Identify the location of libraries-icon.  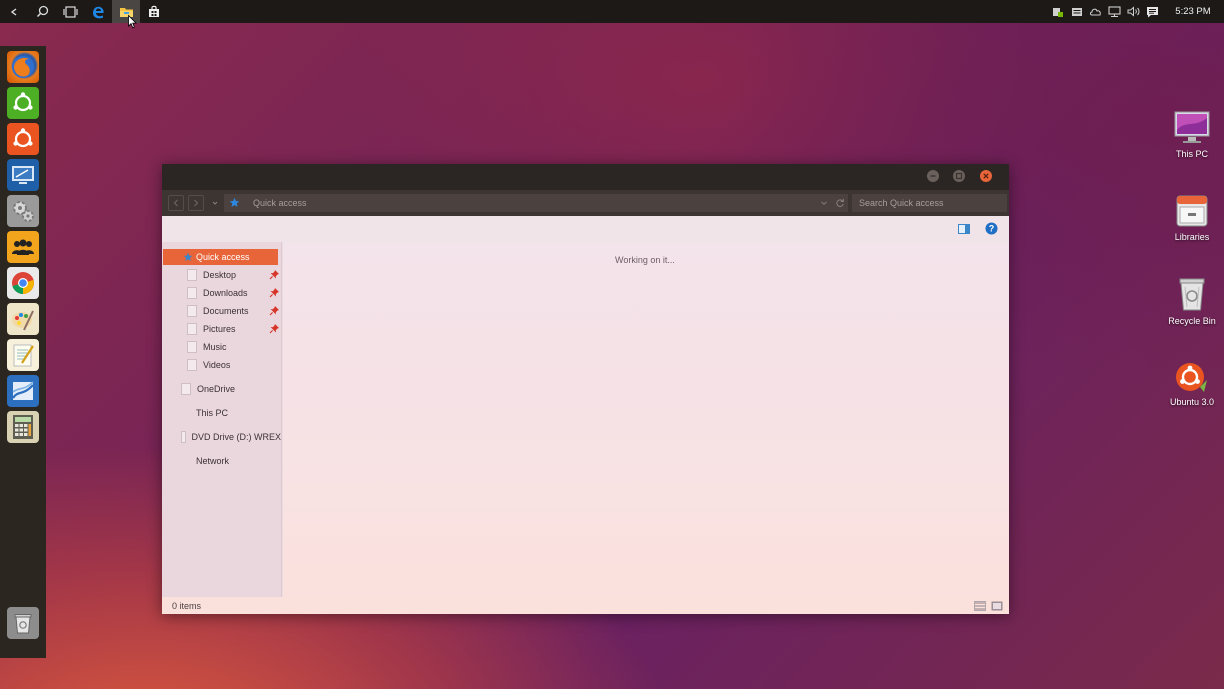
(1192, 211).